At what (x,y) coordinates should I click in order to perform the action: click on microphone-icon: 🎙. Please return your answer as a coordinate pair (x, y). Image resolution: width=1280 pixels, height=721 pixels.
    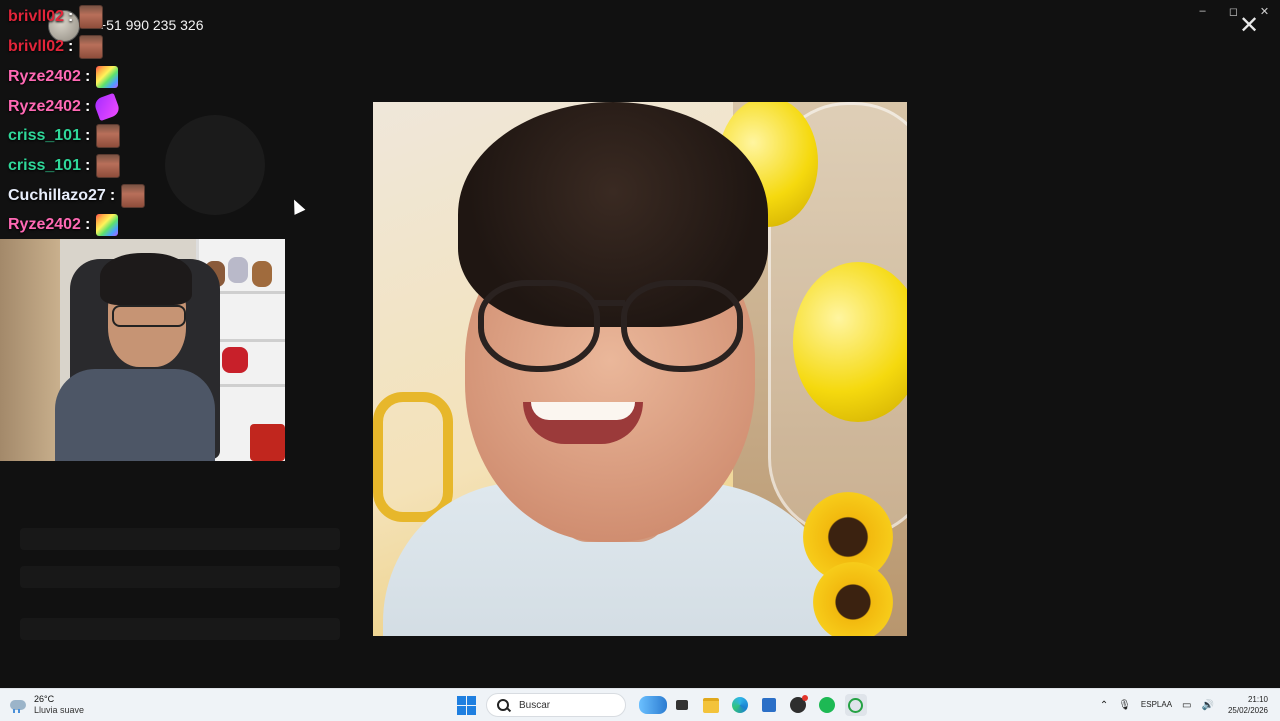
    Looking at the image, I should click on (1124, 705).